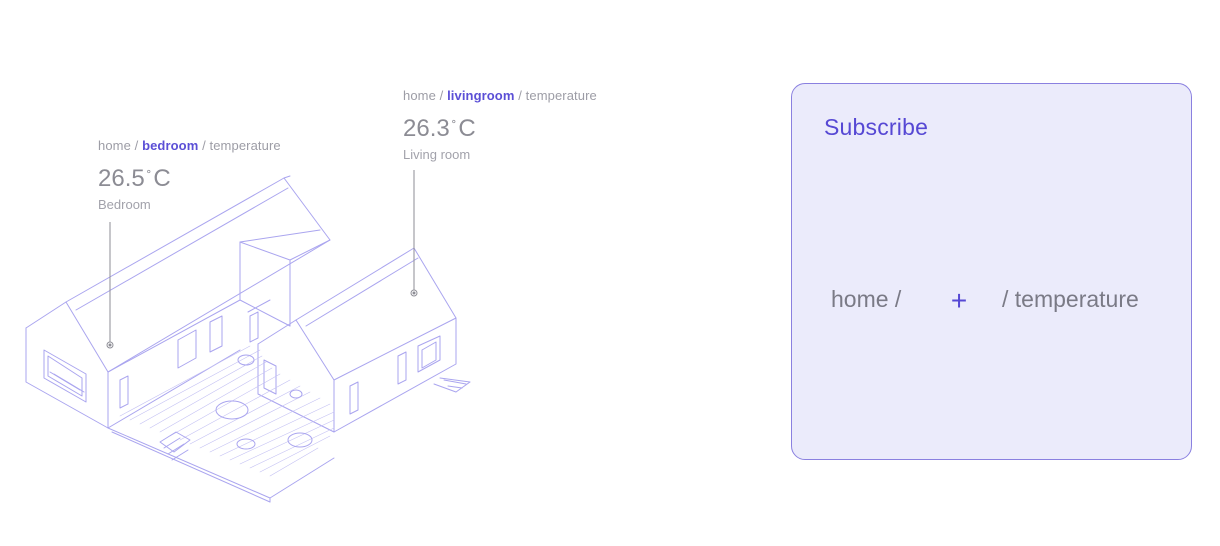  I want to click on topic-room-link: livingroom, so click(480, 95).